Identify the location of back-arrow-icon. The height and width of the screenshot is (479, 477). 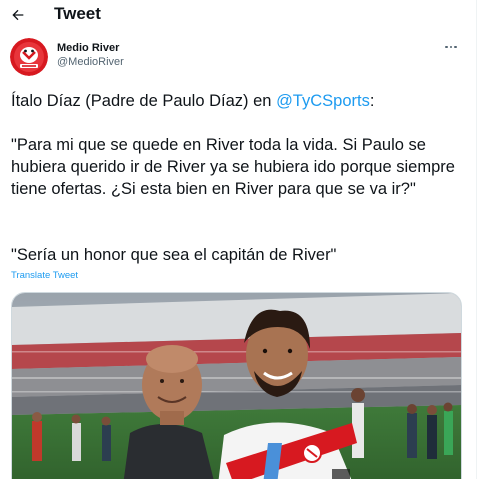
(18, 15).